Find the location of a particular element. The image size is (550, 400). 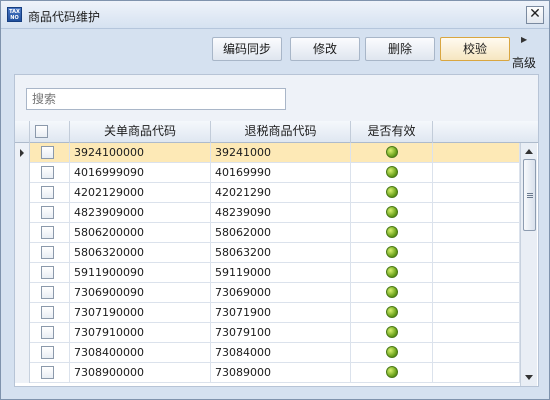

customs-code-cell: 3924100000 is located at coordinates (140, 153).